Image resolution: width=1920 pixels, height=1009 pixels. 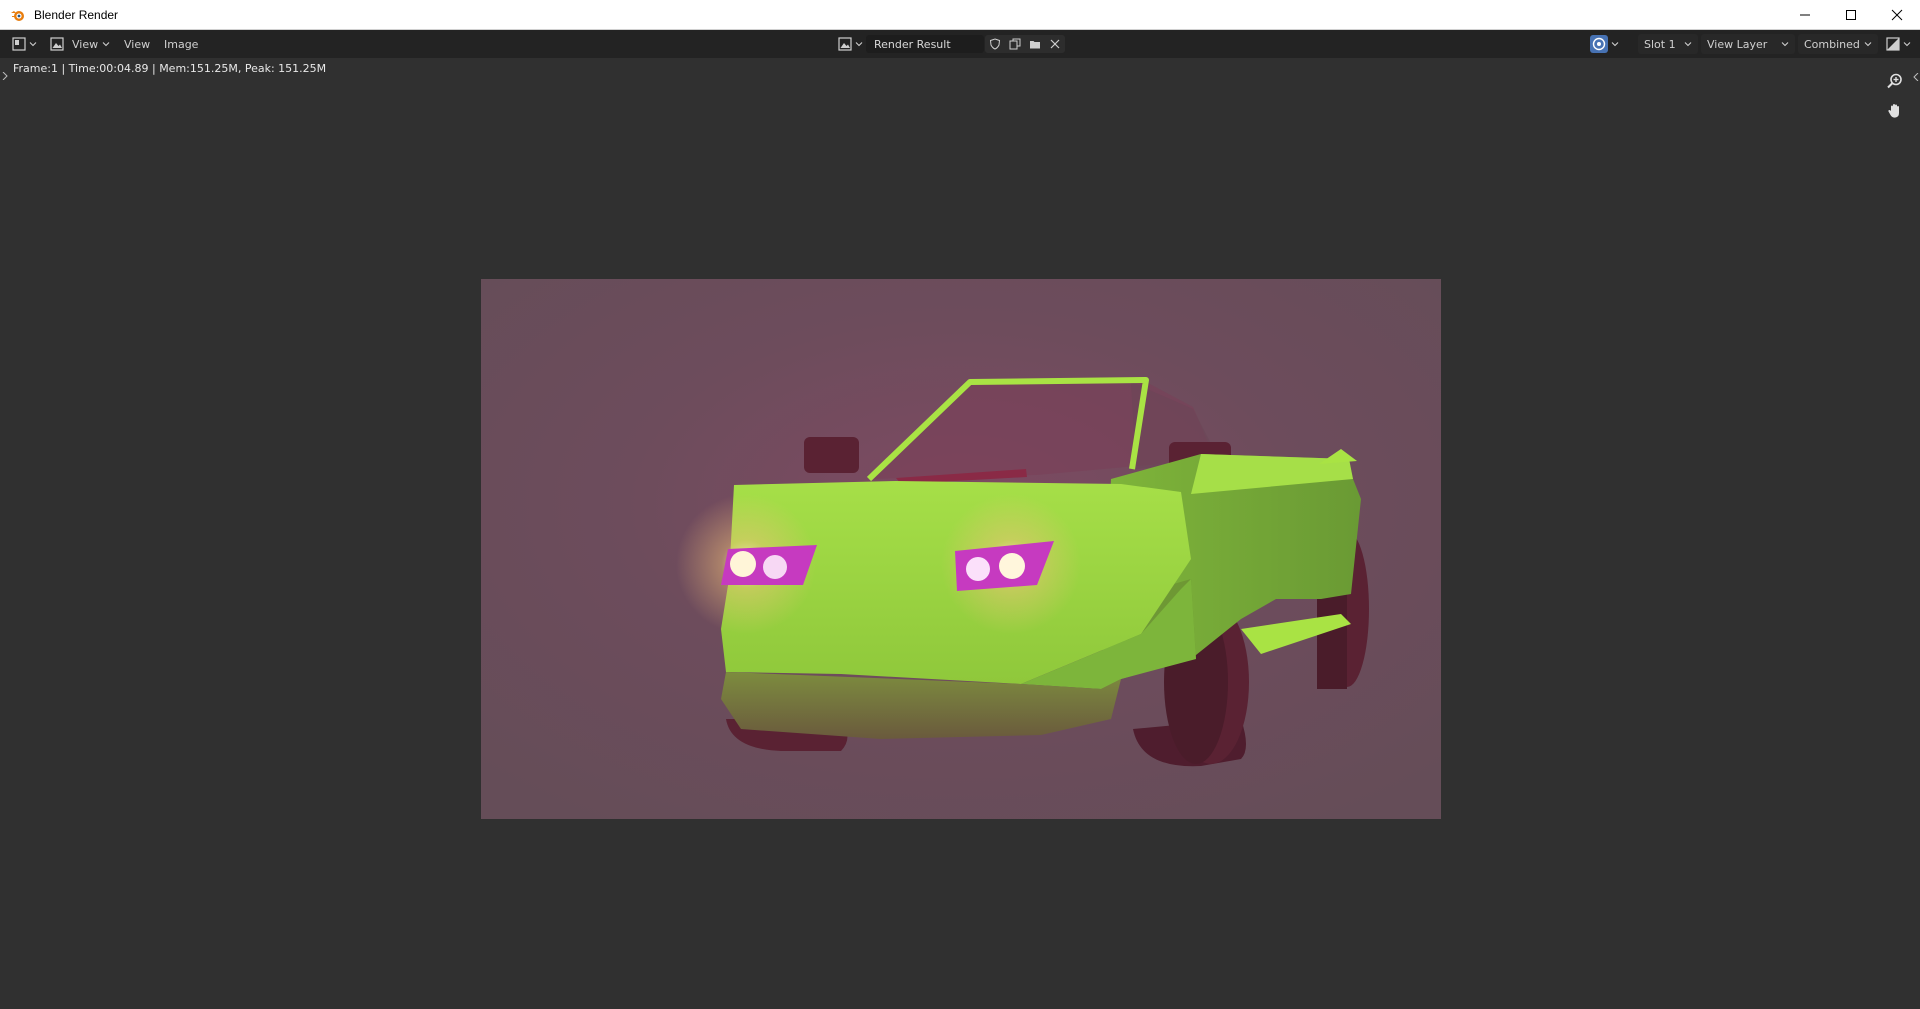 I want to click on mode-icon-button, so click(x=57, y=44).